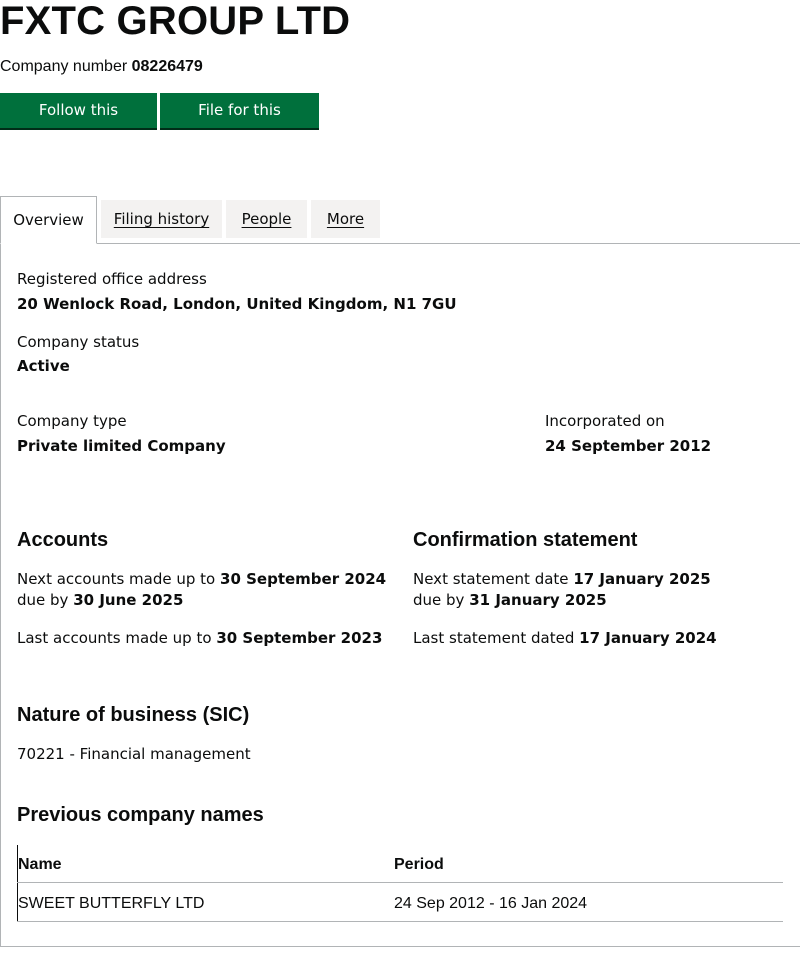 The width and height of the screenshot is (800, 956). Describe the element at coordinates (43, 366) in the screenshot. I see `company-status-value: Active` at that location.